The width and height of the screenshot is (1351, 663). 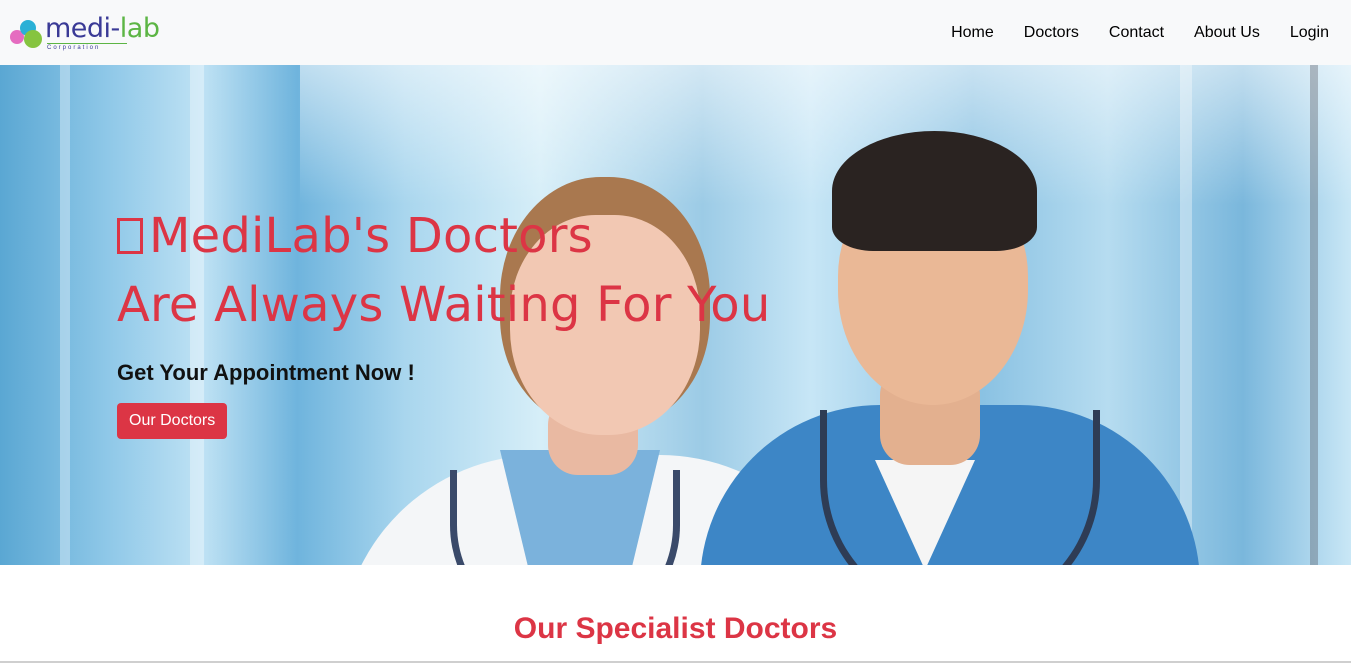 I want to click on hero-title-line1: MediLab's Doctors, so click(x=371, y=236).